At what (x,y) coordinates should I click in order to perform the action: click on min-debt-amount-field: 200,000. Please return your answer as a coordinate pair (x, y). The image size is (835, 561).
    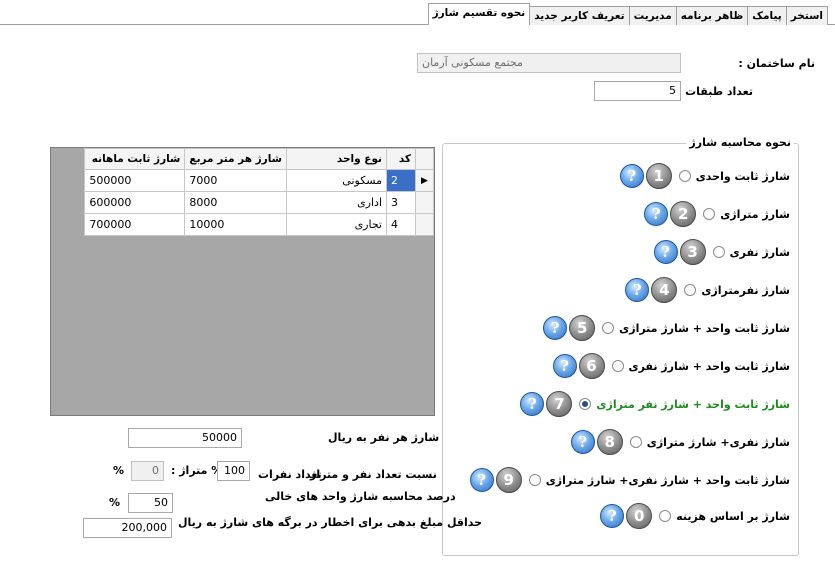
    Looking at the image, I should click on (127, 528).